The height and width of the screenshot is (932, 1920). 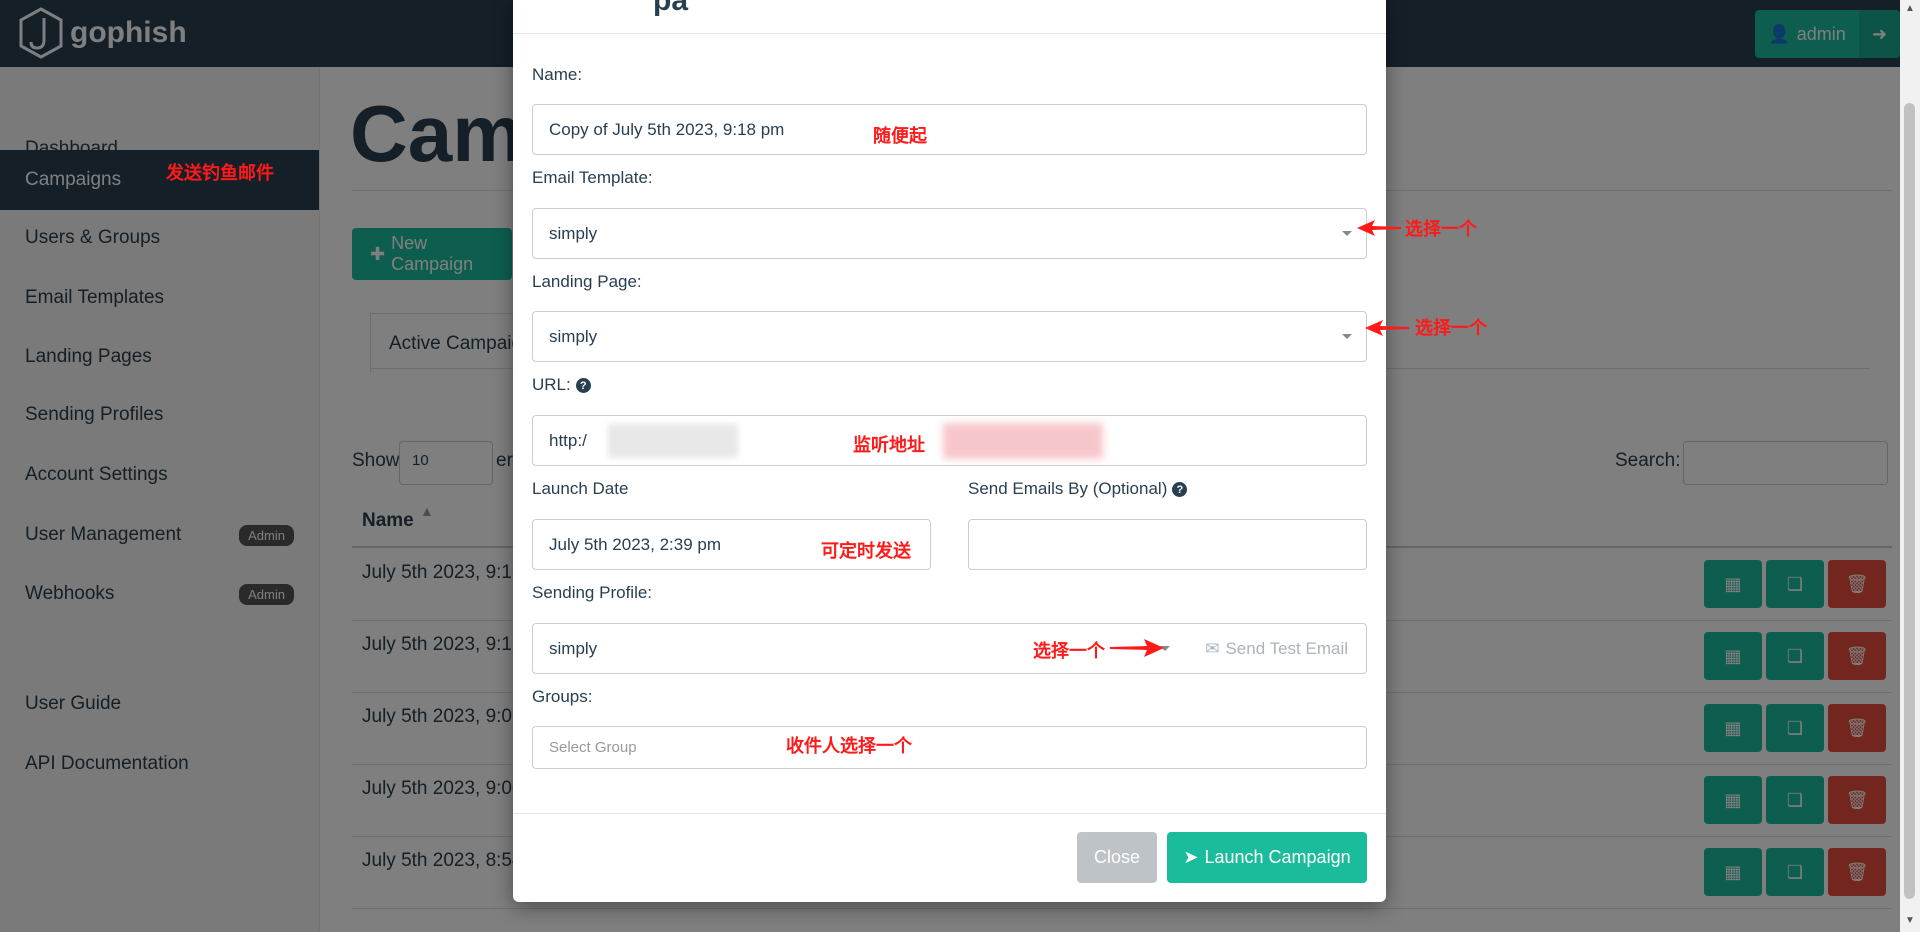 I want to click on send-by-input, so click(x=1167, y=544).